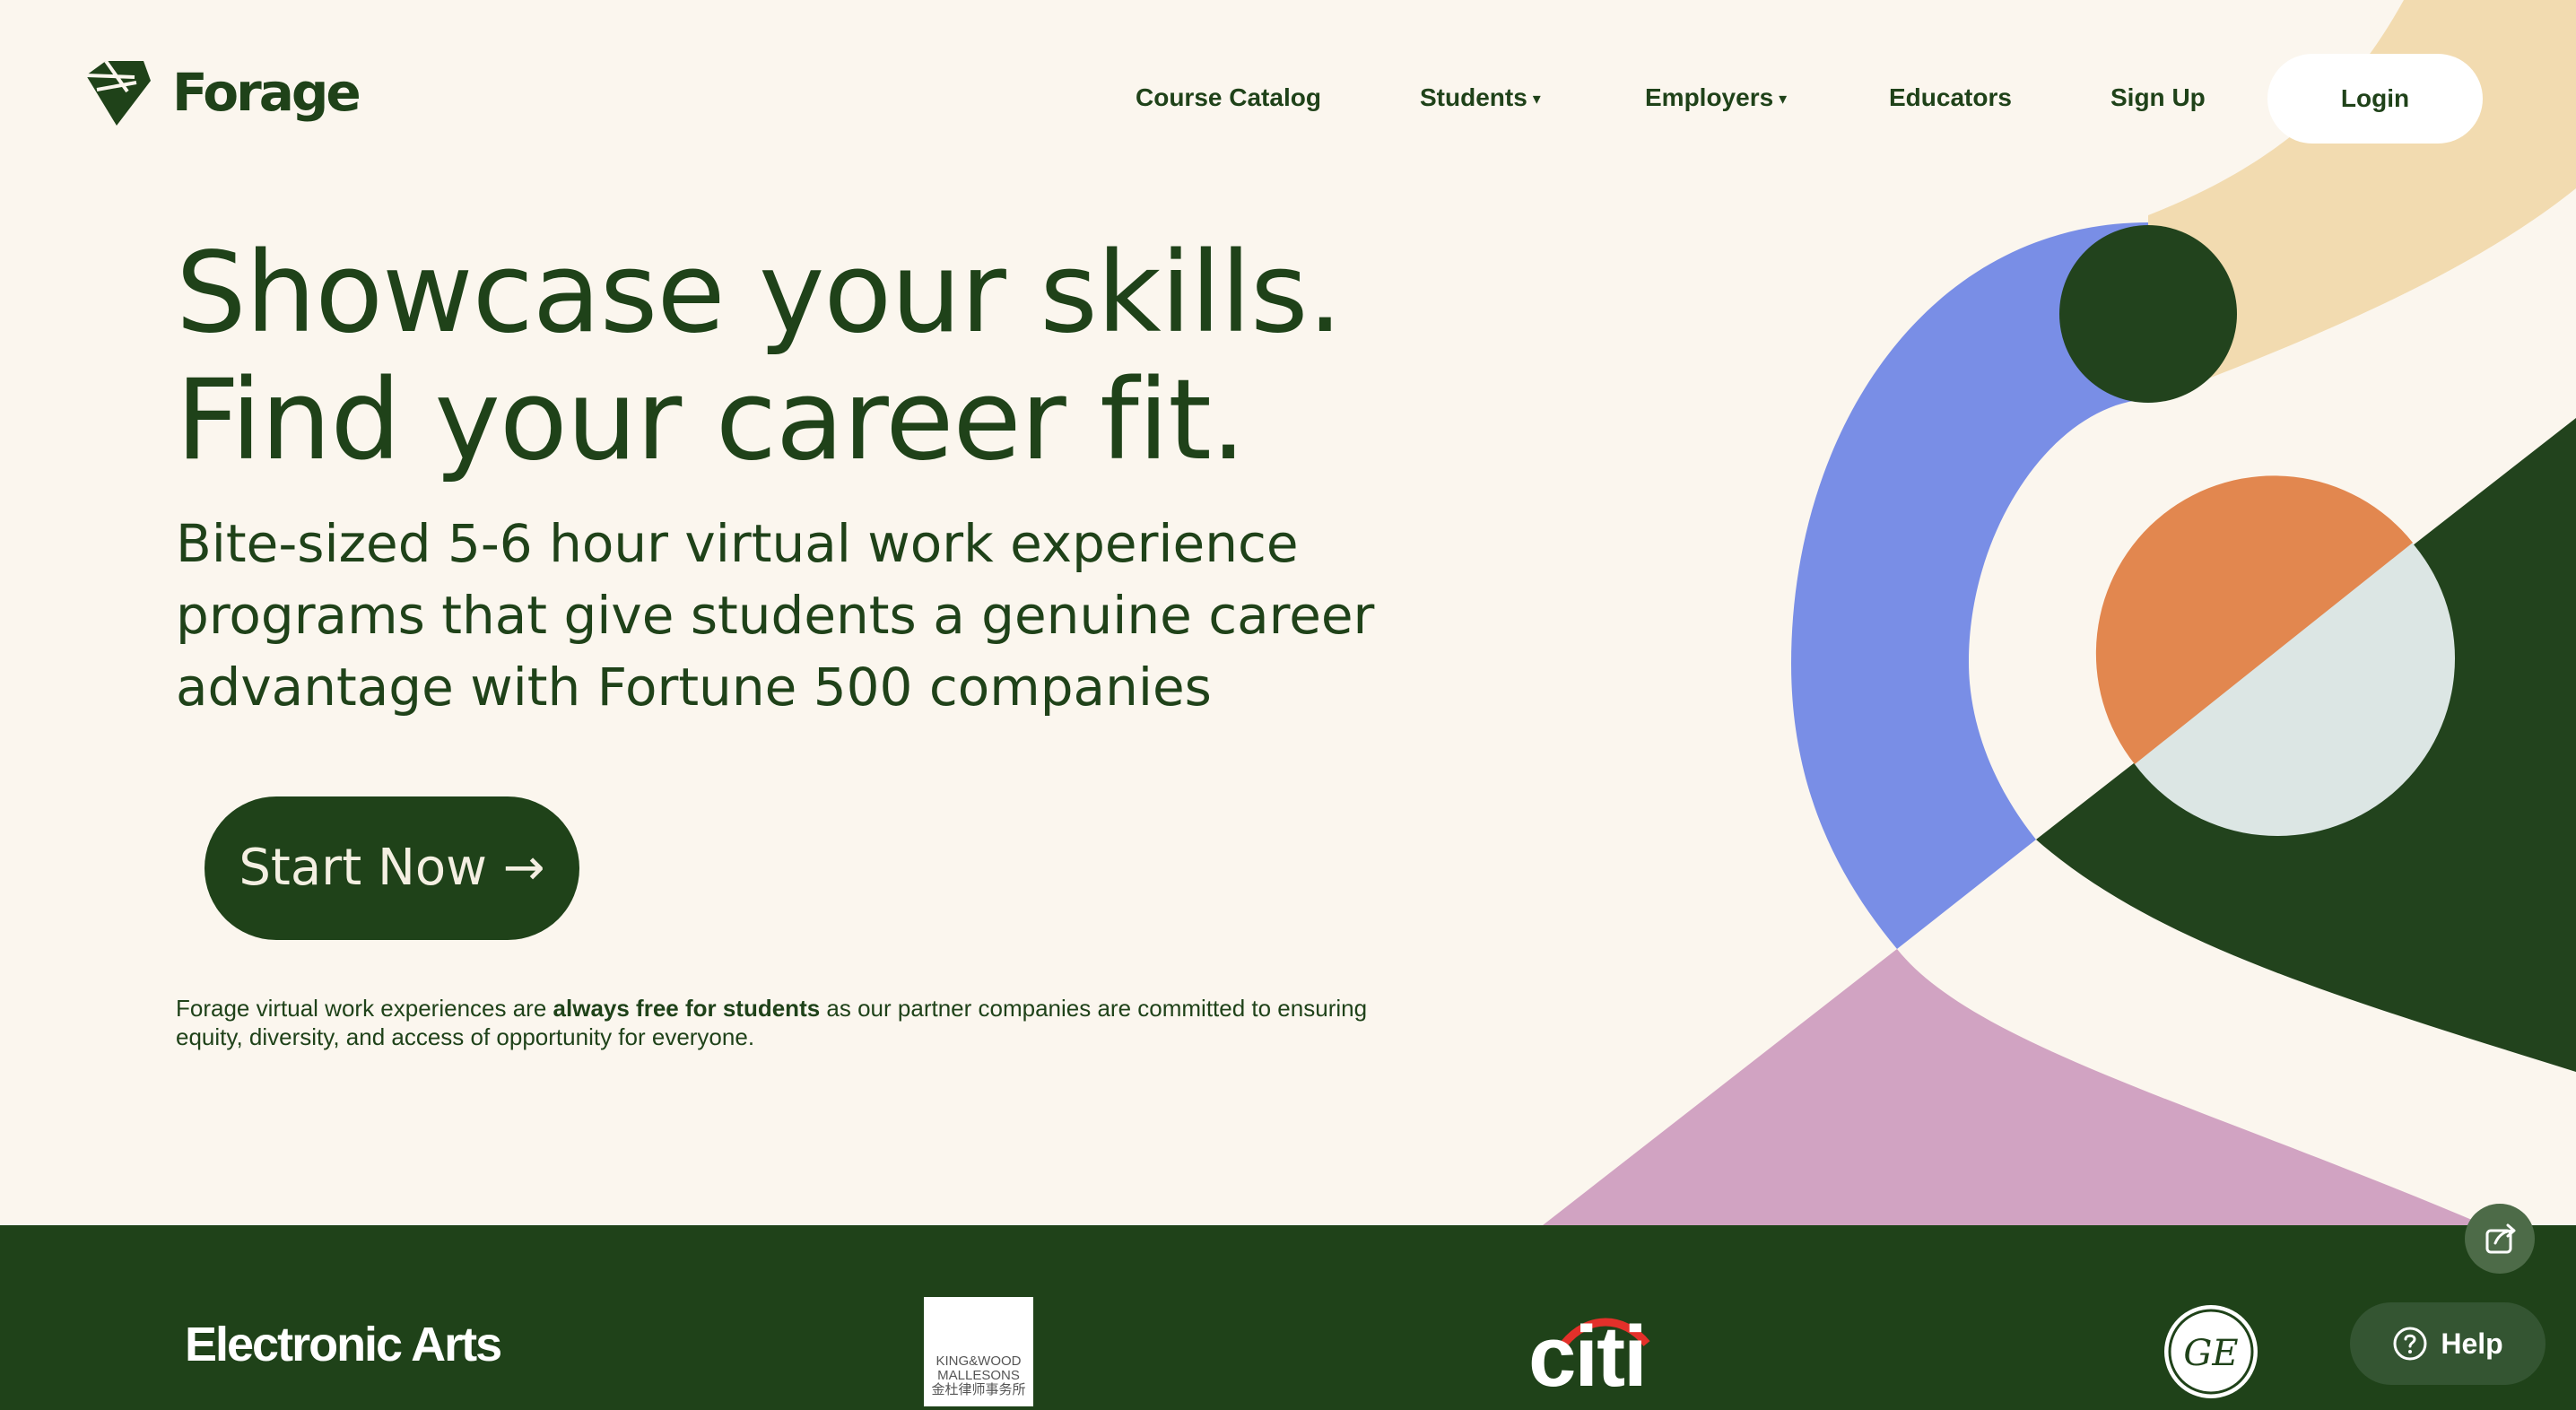  Describe the element at coordinates (978, 1389) in the screenshot. I see `kwm-line-3: 金杜律师事务所` at that location.